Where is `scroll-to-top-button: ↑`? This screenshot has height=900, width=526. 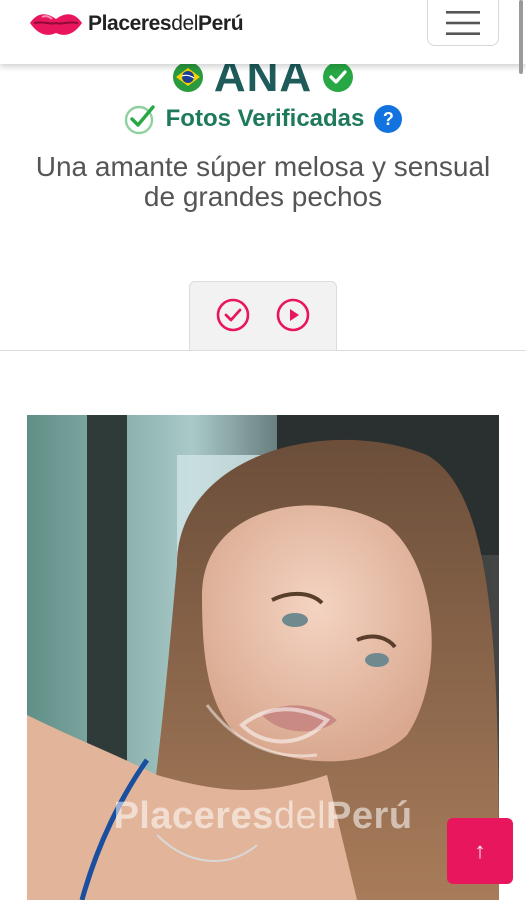
scroll-to-top-button: ↑ is located at coordinates (480, 851).